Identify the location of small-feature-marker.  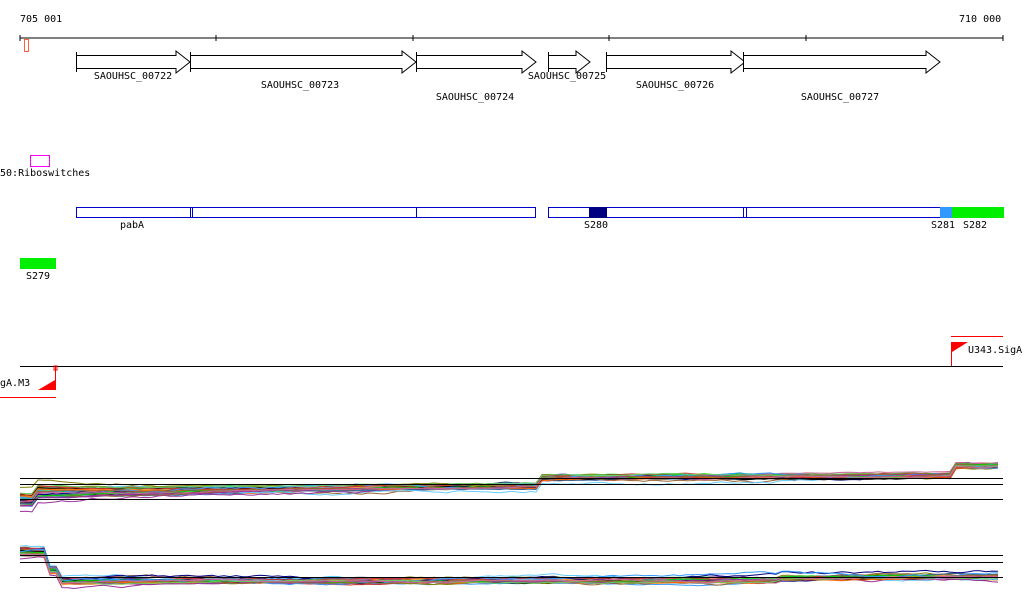
(26, 45).